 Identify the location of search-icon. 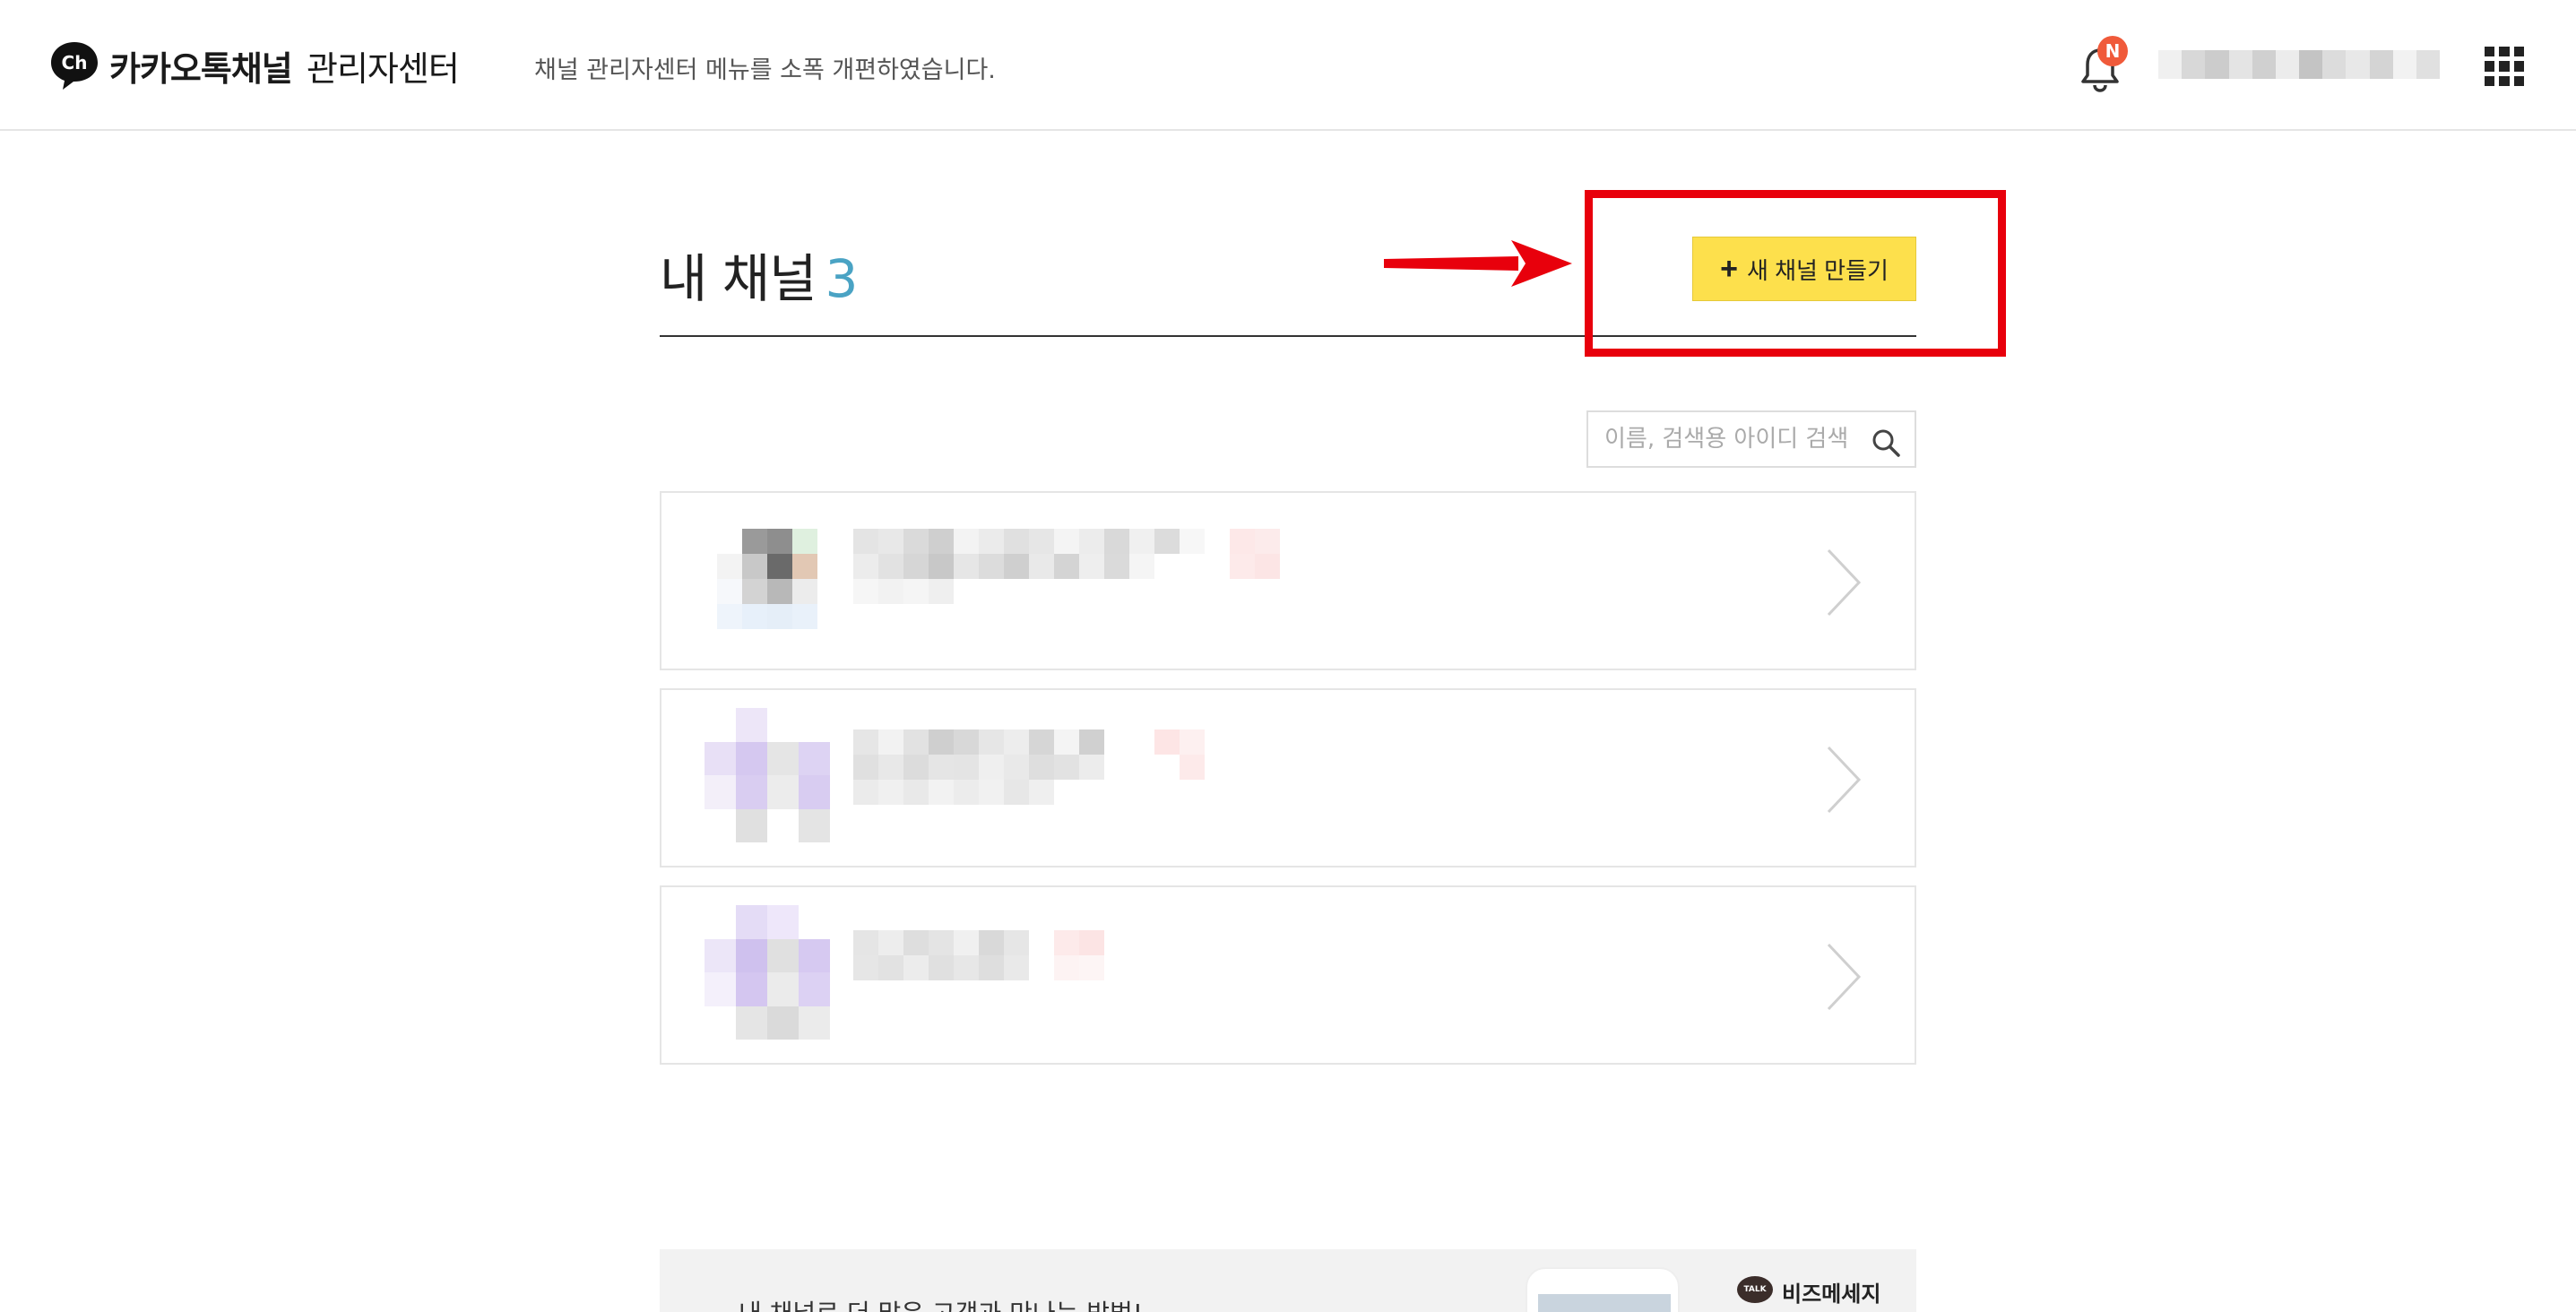
(1886, 443).